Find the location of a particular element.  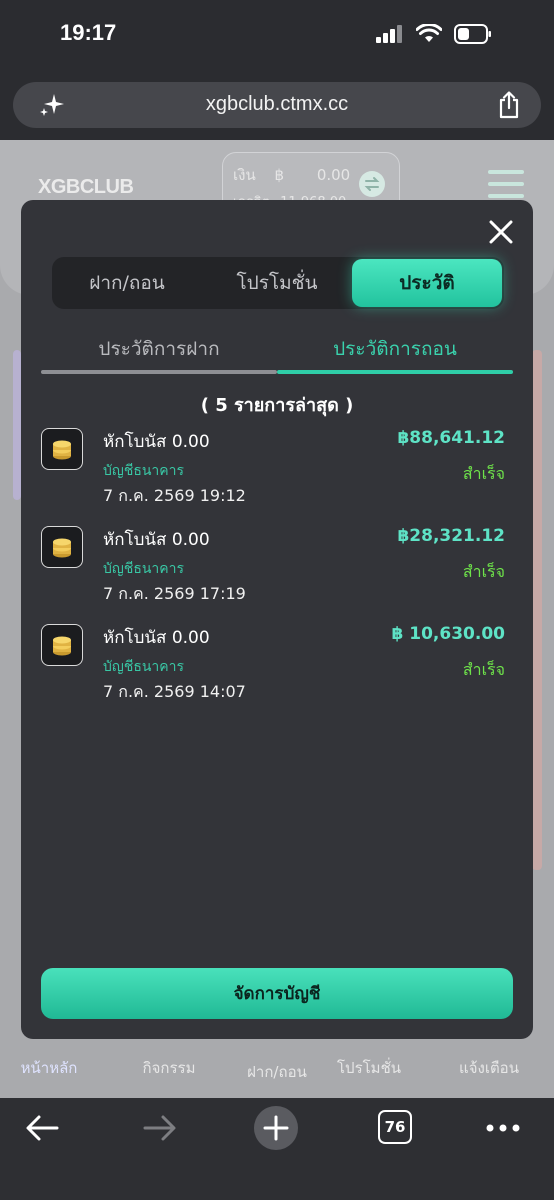

site-logo: XGBCLUB is located at coordinates (86, 187).